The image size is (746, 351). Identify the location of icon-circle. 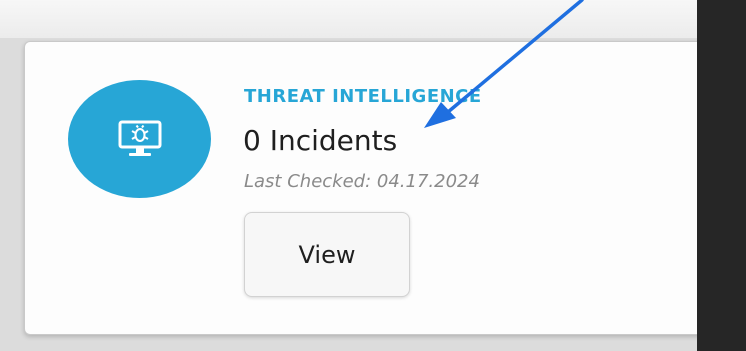
(139, 139).